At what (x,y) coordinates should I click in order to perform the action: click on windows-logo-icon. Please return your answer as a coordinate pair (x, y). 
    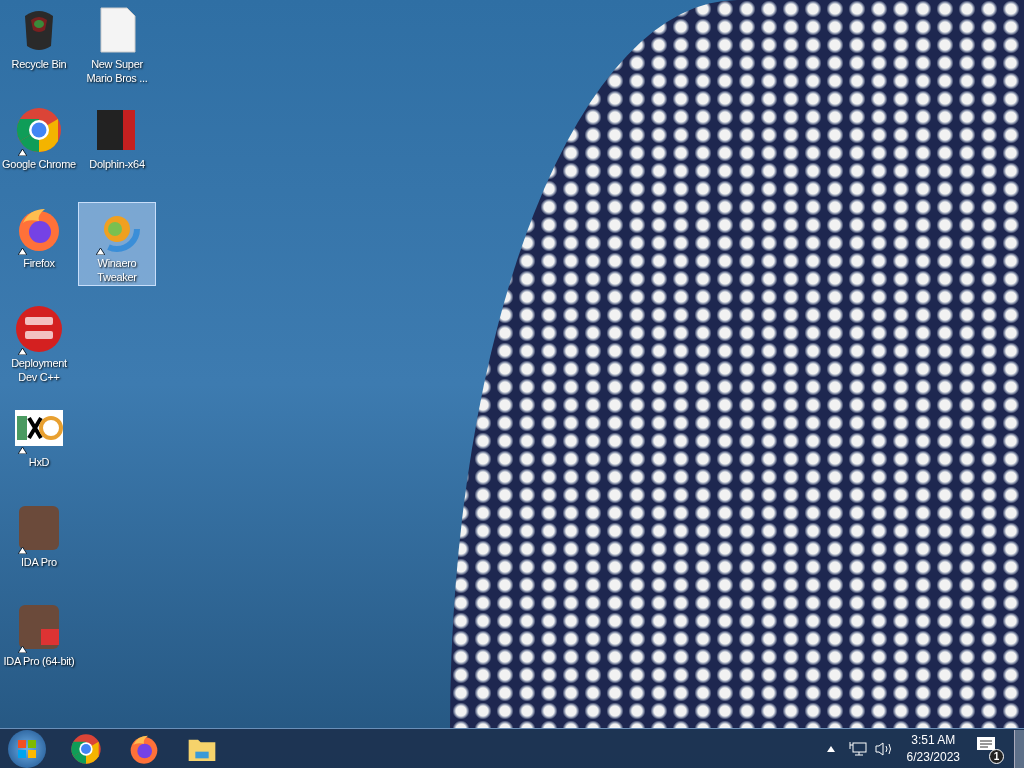
    Looking at the image, I should click on (27, 748).